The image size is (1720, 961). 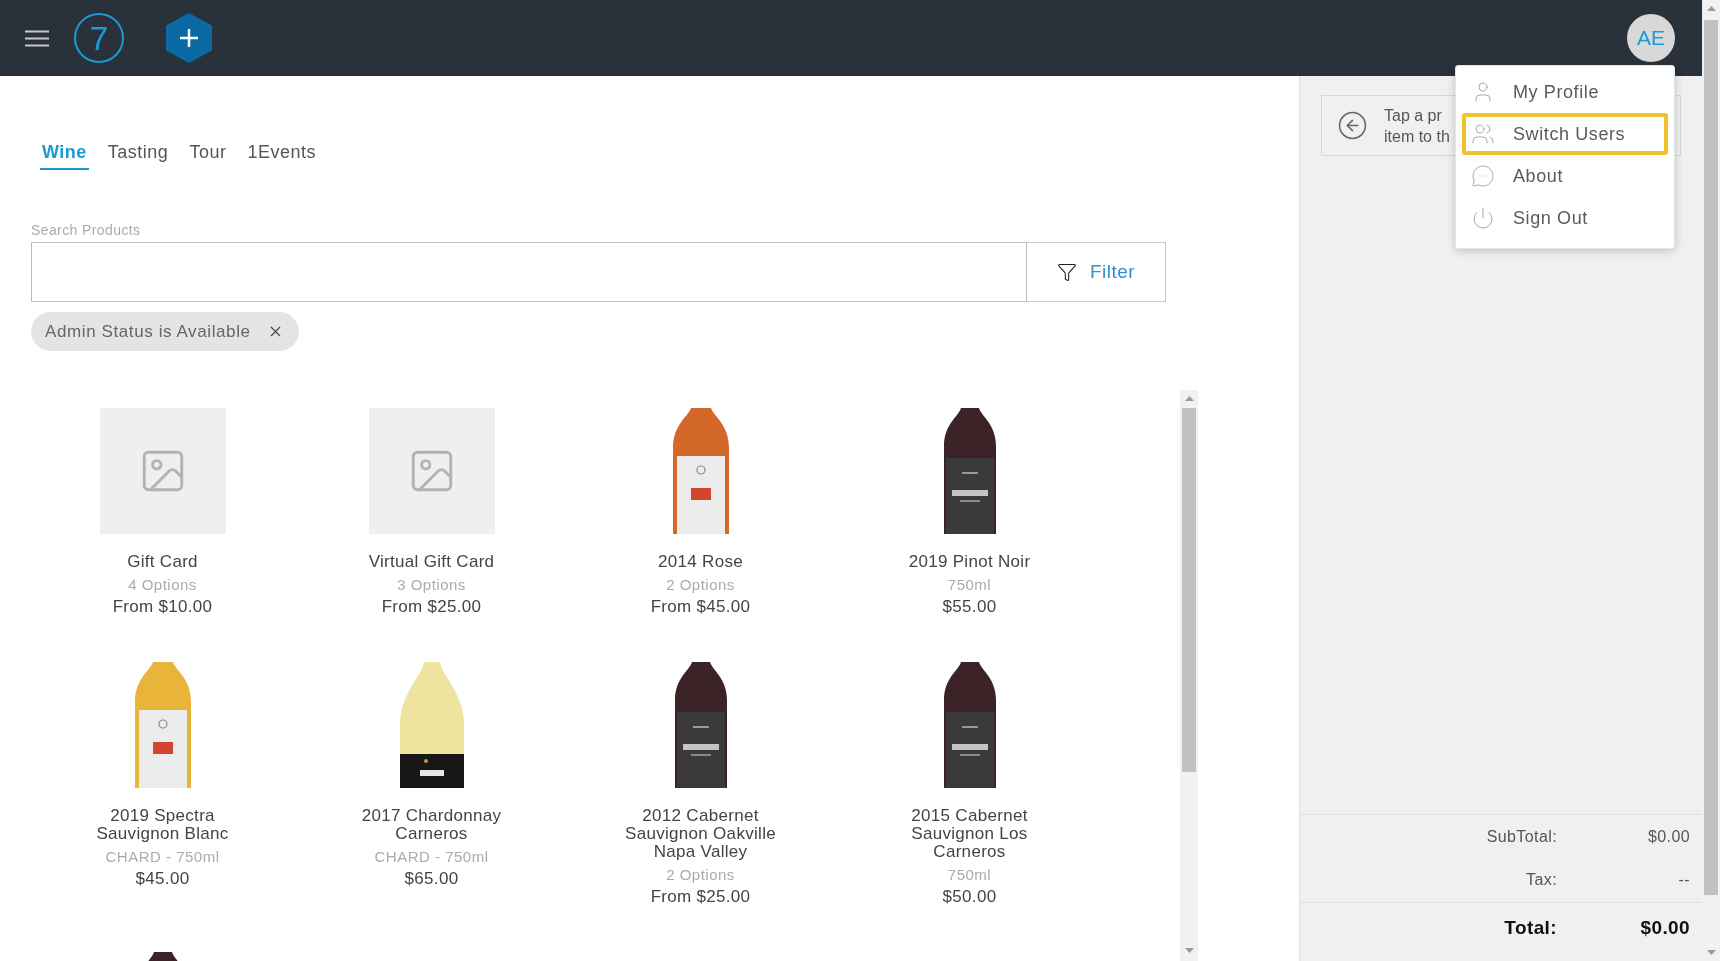 I want to click on menu-item: My Profile, so click(x=1565, y=92).